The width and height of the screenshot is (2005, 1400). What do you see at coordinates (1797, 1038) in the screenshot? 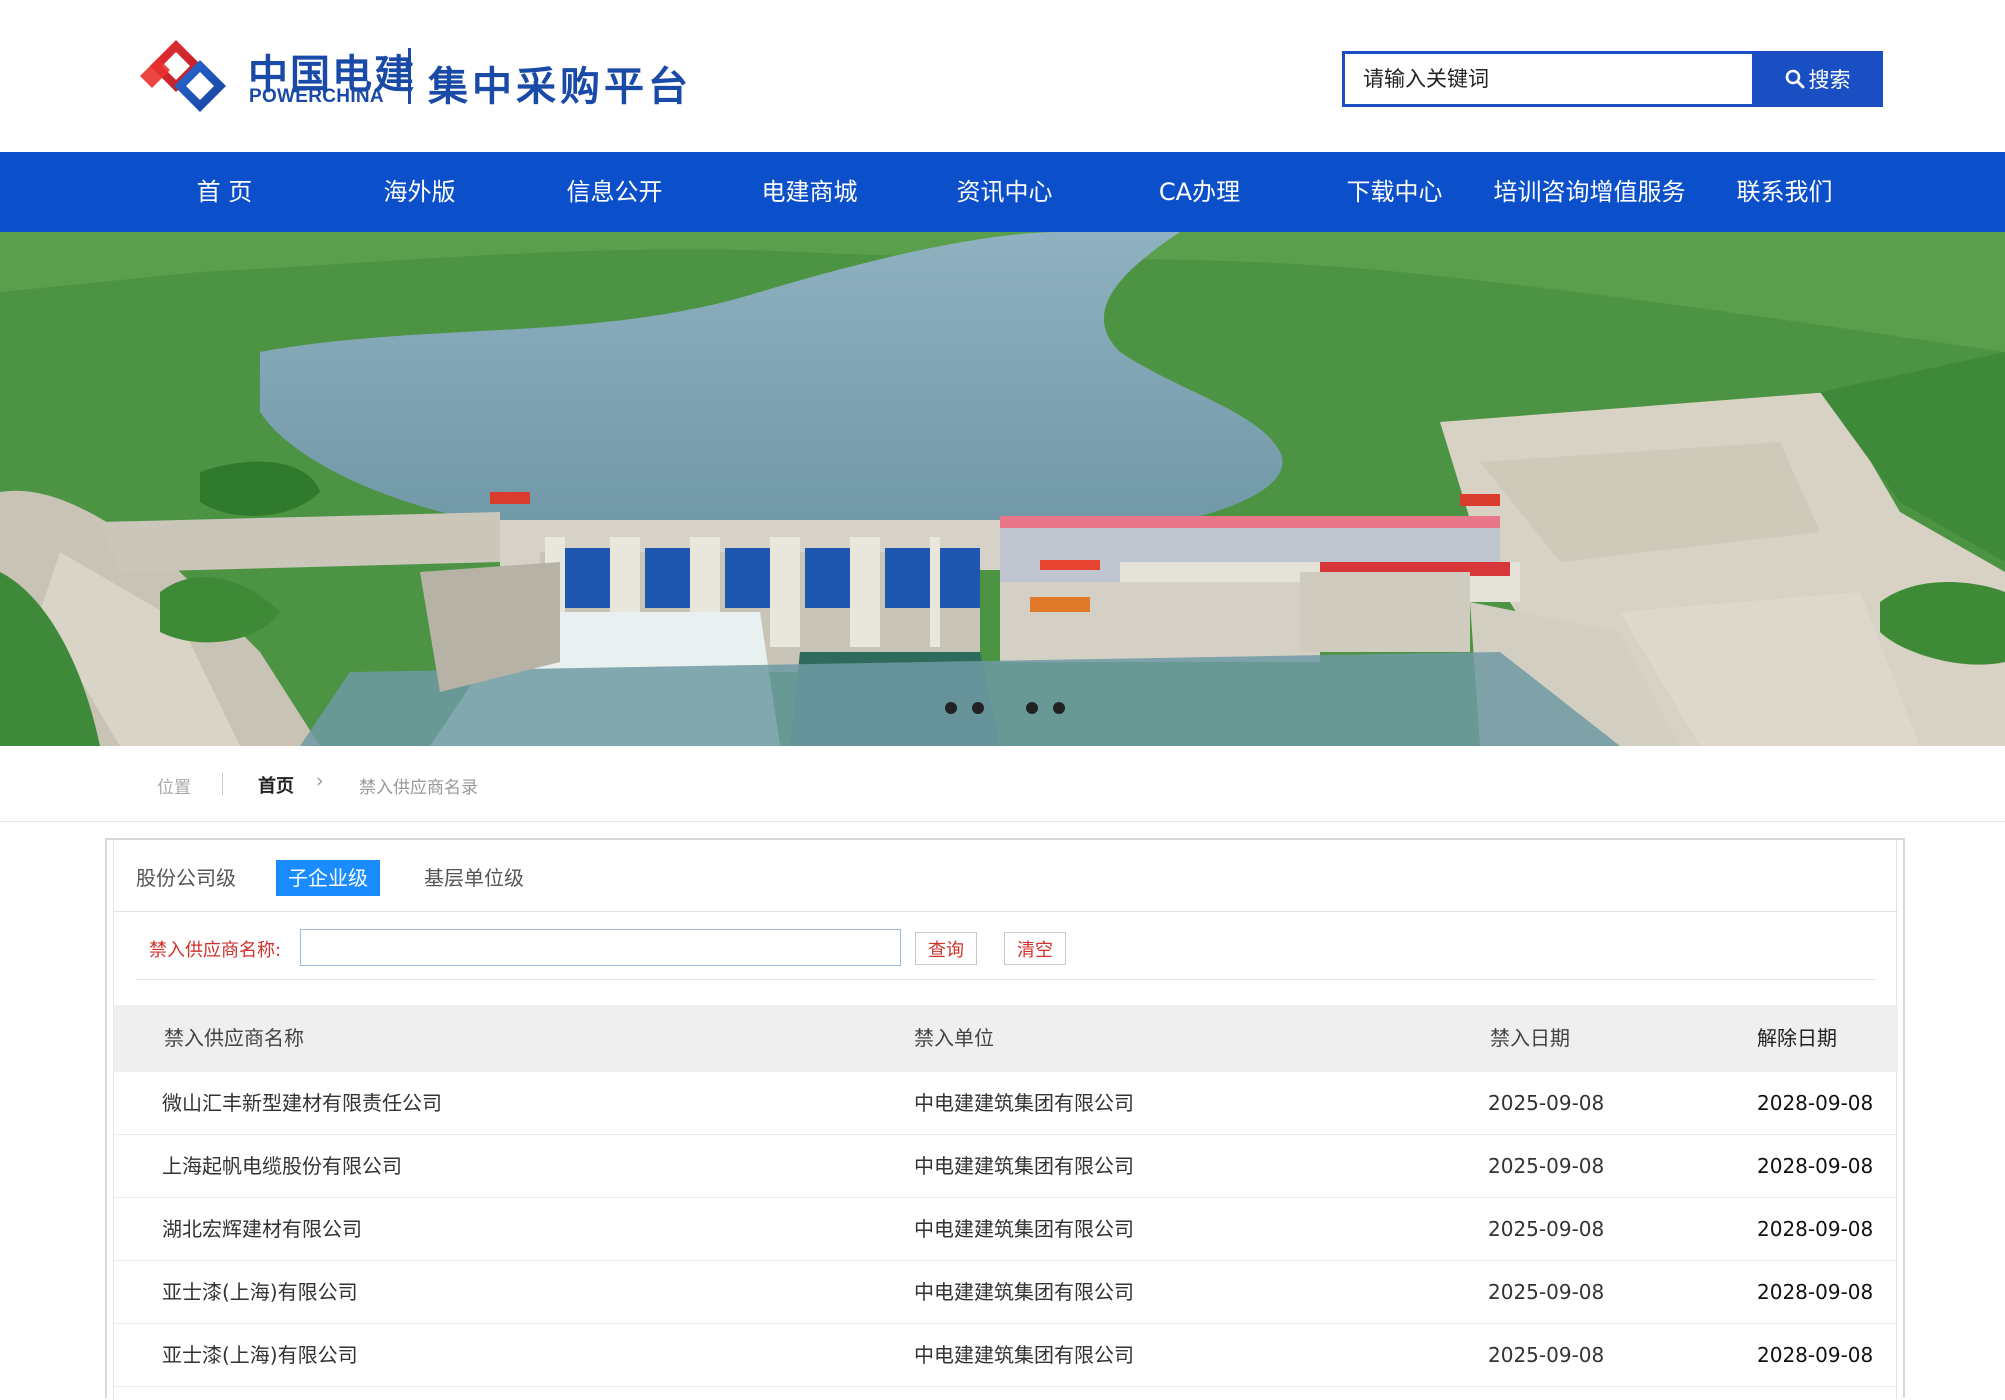
I see `column-header-release-date: 解除日期` at bounding box center [1797, 1038].